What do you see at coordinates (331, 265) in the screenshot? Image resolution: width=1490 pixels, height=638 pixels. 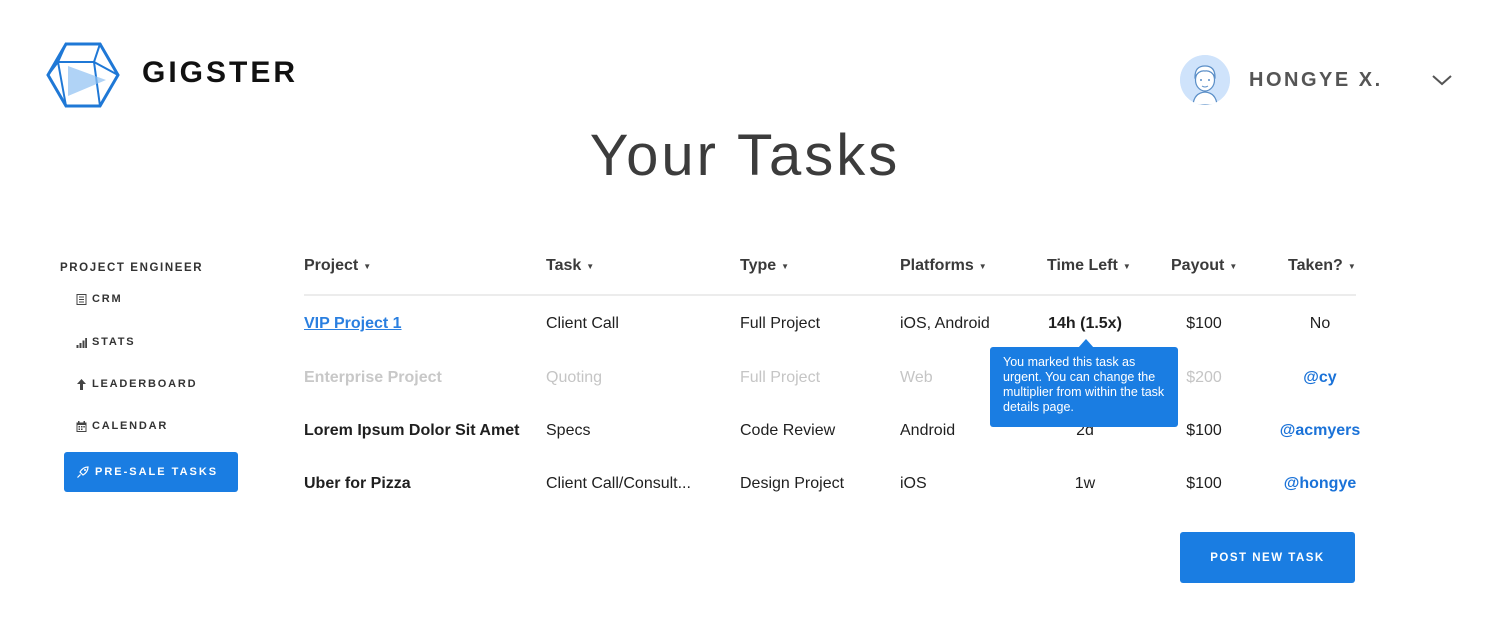 I see `column-header-label: Project` at bounding box center [331, 265].